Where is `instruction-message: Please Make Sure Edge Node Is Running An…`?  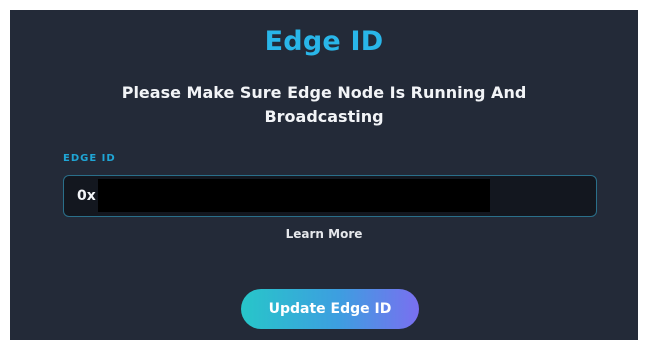
instruction-message: Please Make Sure Edge Node Is Running An… is located at coordinates (324, 104).